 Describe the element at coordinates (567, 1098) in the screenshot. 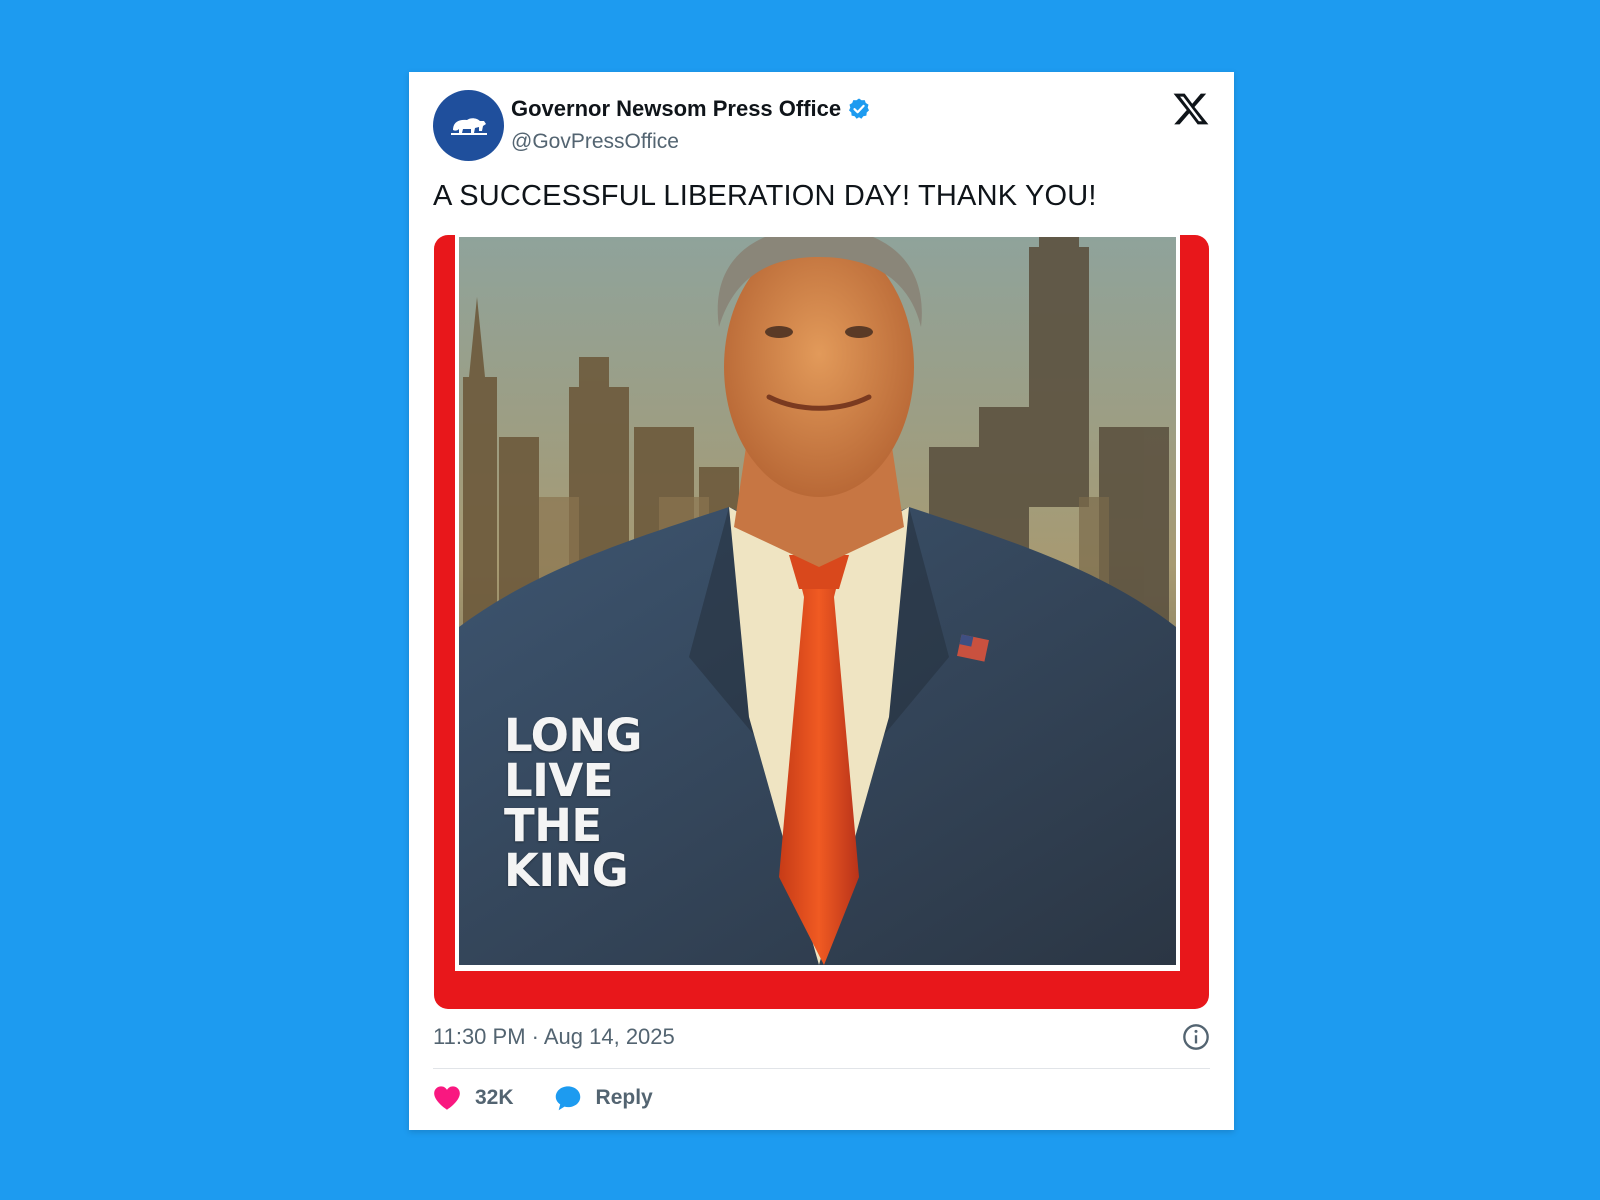

I see `reply-bubble-icon` at that location.